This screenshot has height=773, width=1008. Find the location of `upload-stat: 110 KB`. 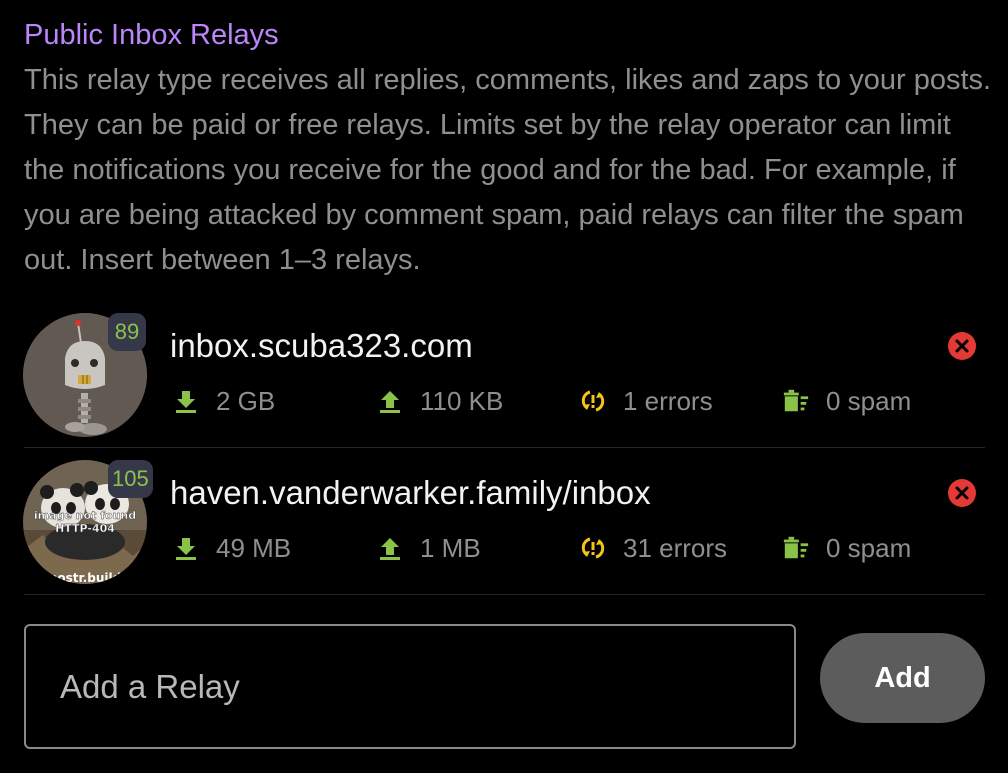

upload-stat: 110 KB is located at coordinates (439, 401).